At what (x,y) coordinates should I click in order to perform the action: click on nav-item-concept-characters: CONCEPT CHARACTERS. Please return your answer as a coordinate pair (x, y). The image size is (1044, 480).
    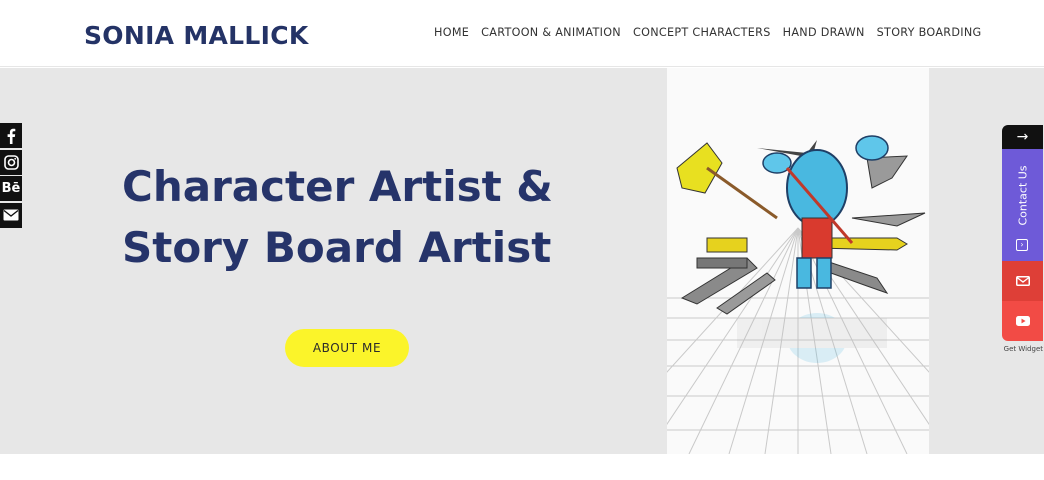
    Looking at the image, I should click on (702, 32).